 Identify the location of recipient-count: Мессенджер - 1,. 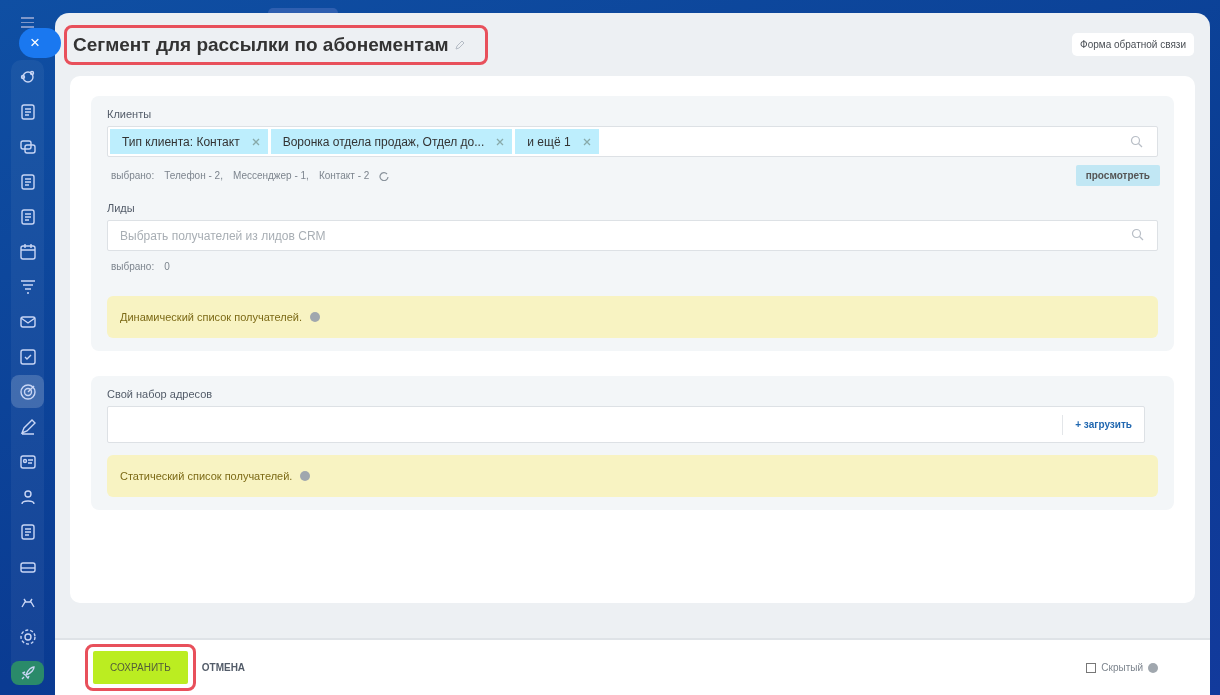
(270, 175).